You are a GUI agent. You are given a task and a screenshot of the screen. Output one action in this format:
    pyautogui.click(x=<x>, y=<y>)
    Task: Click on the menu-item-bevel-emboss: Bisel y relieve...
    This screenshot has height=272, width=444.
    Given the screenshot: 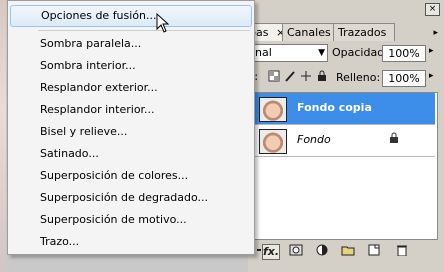 What is the action you would take?
    pyautogui.click(x=131, y=132)
    